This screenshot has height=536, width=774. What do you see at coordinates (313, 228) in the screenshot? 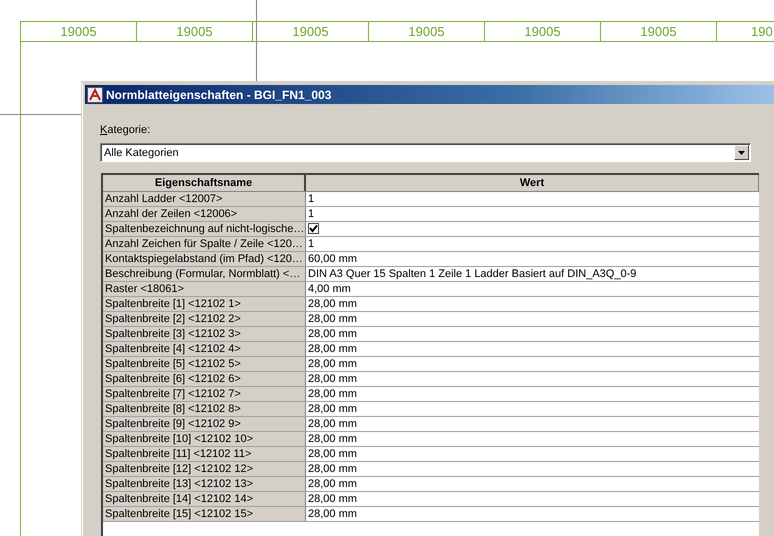
I see `checkbox` at bounding box center [313, 228].